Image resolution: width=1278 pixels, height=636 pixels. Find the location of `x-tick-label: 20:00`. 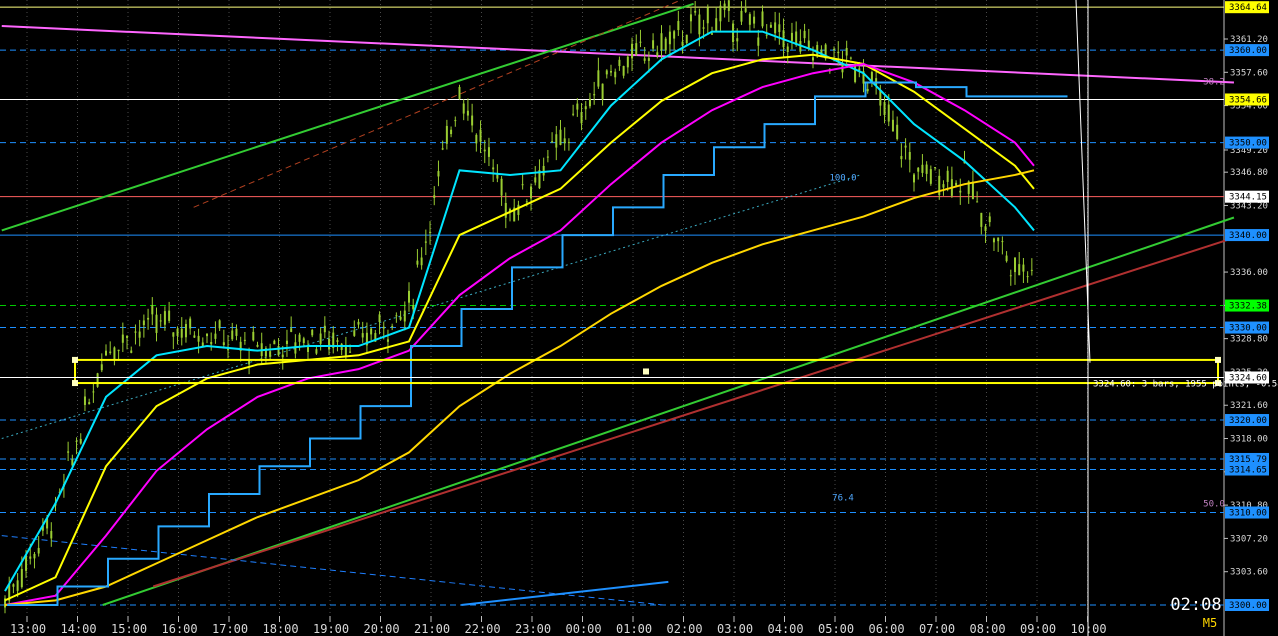

x-tick-label: 20:00 is located at coordinates (382, 629).